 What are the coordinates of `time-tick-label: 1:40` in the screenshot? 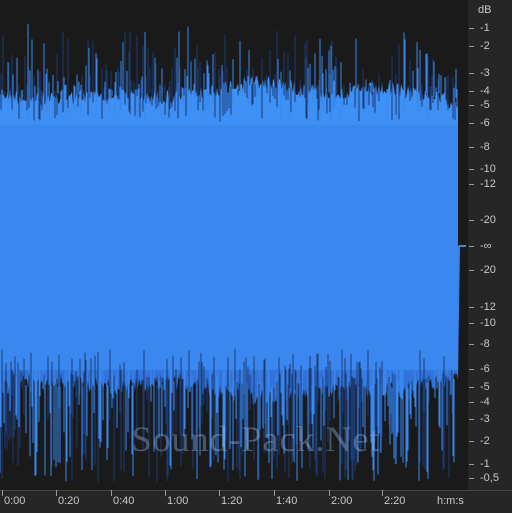 It's located at (287, 501).